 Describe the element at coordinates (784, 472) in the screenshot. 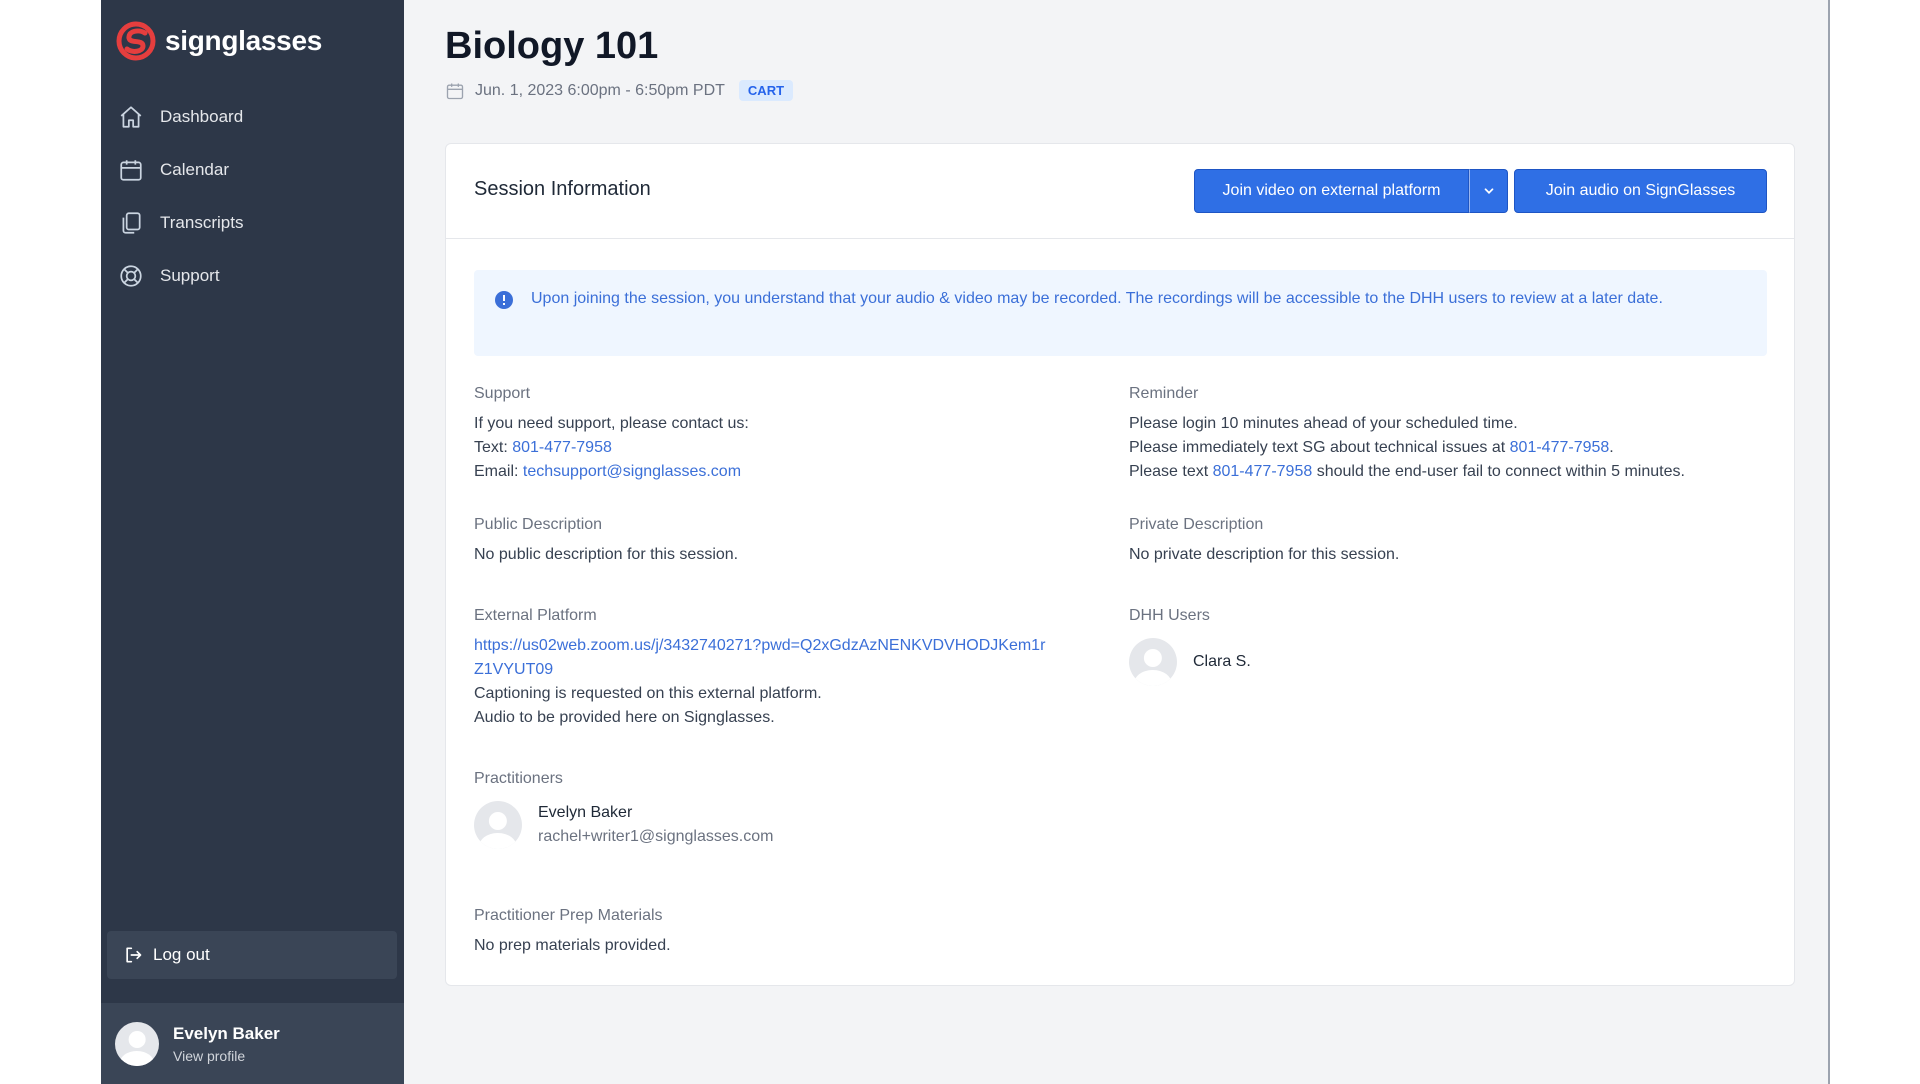

I see `support-email-line: Email: techsupport@signglasses.com` at that location.